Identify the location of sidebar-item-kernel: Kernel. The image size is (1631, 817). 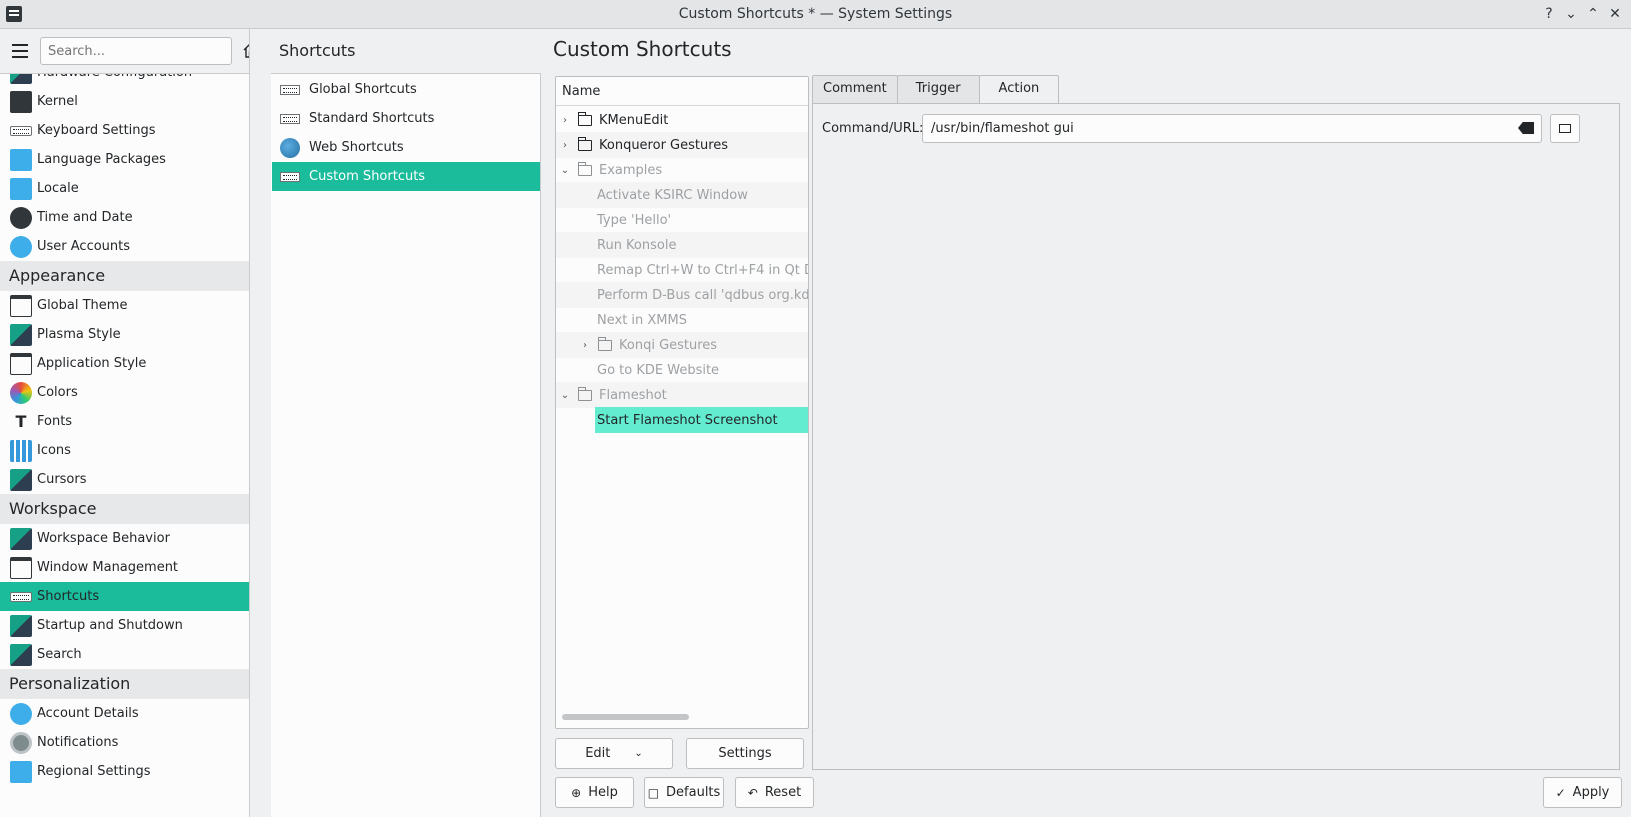
(124, 101).